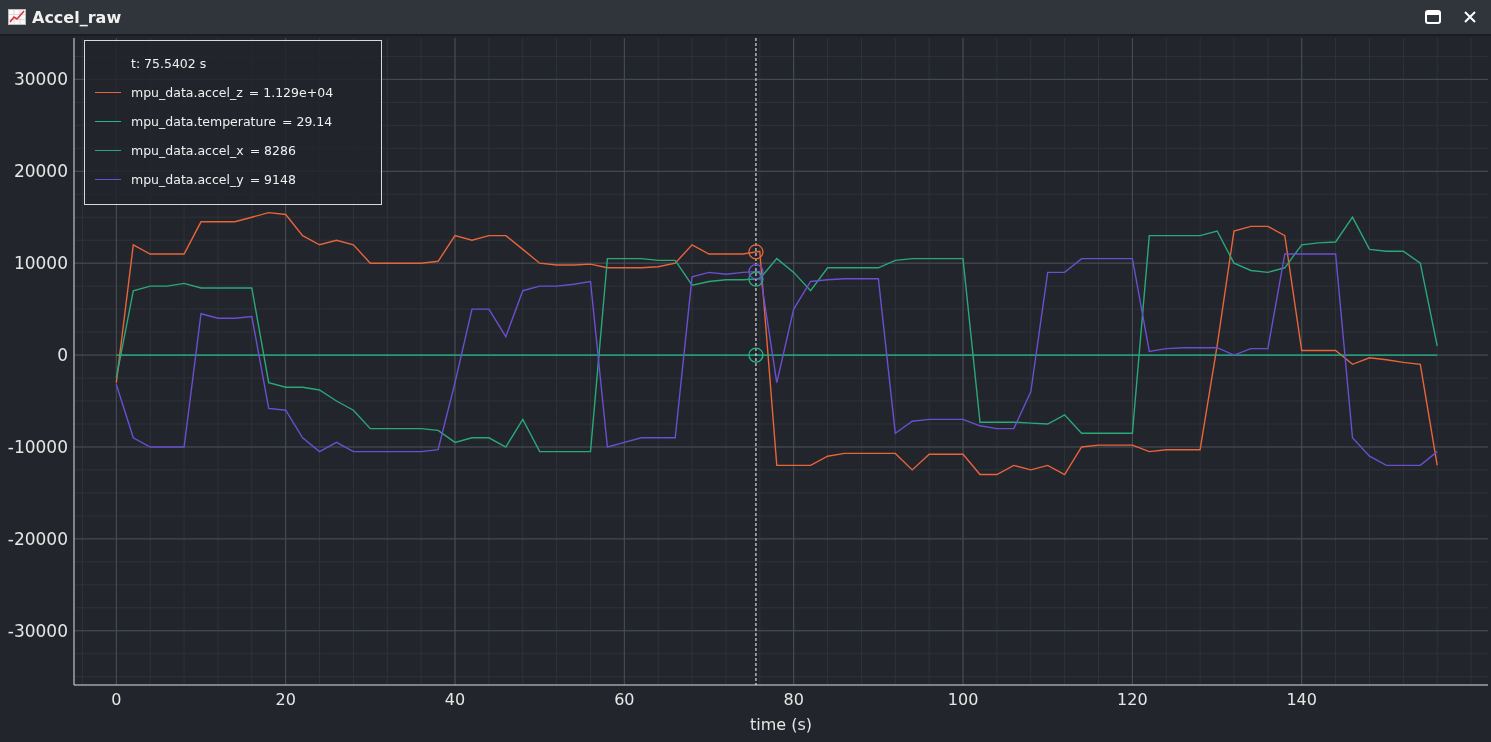 This screenshot has width=1491, height=742. I want to click on series-name: mpu_data.accel_x, so click(187, 150).